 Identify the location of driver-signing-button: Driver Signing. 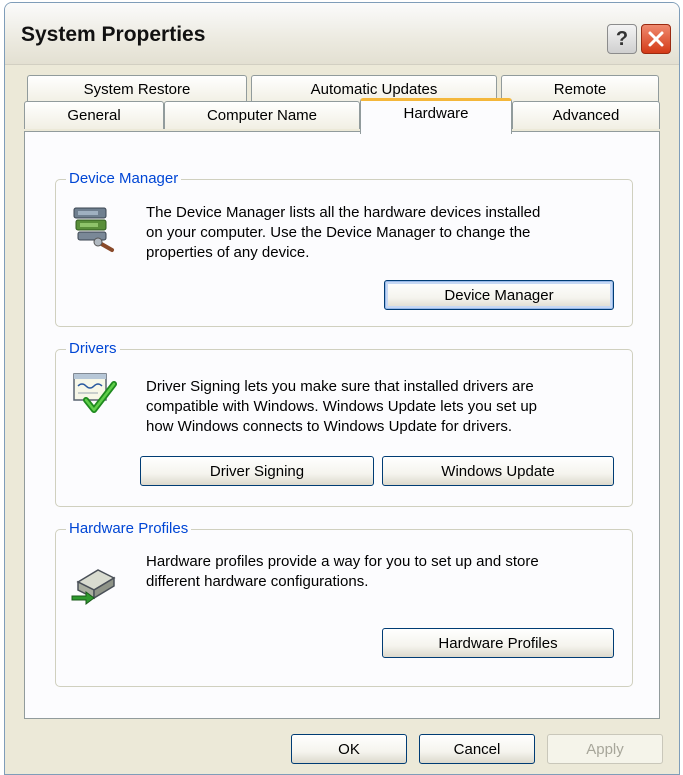
(257, 471).